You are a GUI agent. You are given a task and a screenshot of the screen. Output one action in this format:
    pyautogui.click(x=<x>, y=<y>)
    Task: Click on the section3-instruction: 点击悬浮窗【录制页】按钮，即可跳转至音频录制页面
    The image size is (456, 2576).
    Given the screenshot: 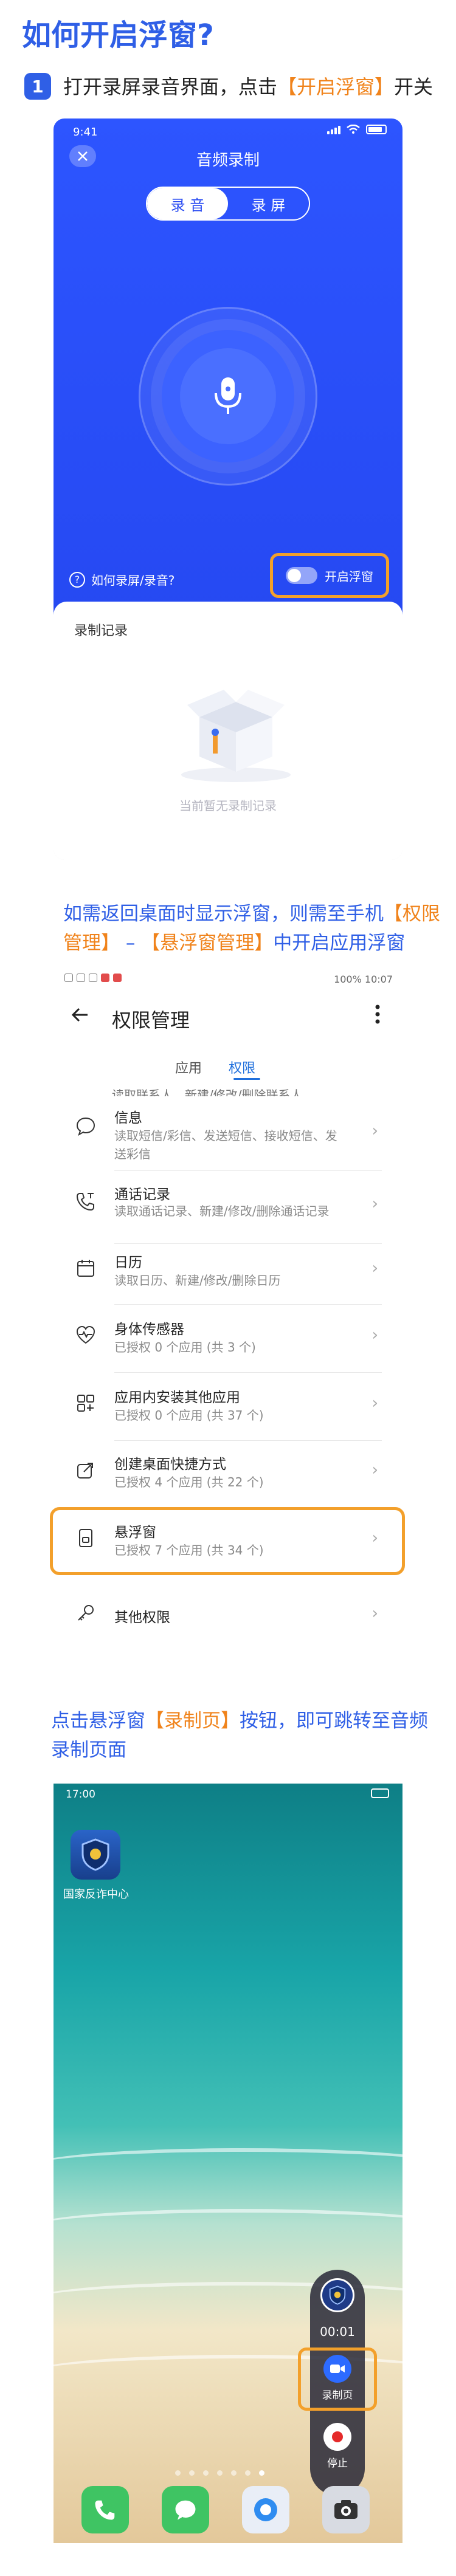 What is the action you would take?
    pyautogui.click(x=239, y=1735)
    